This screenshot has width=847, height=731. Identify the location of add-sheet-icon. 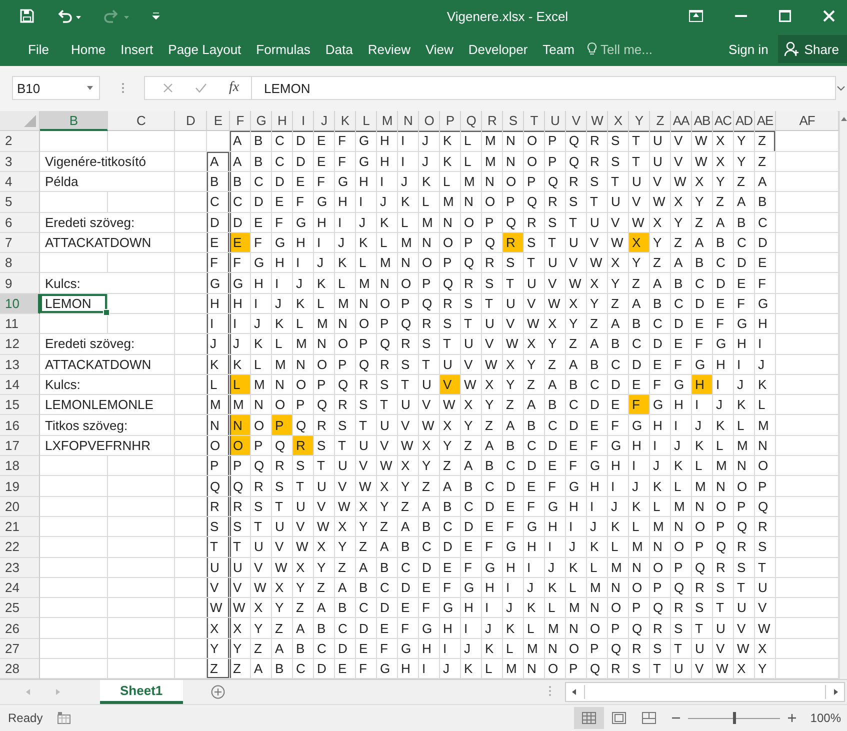
(217, 692).